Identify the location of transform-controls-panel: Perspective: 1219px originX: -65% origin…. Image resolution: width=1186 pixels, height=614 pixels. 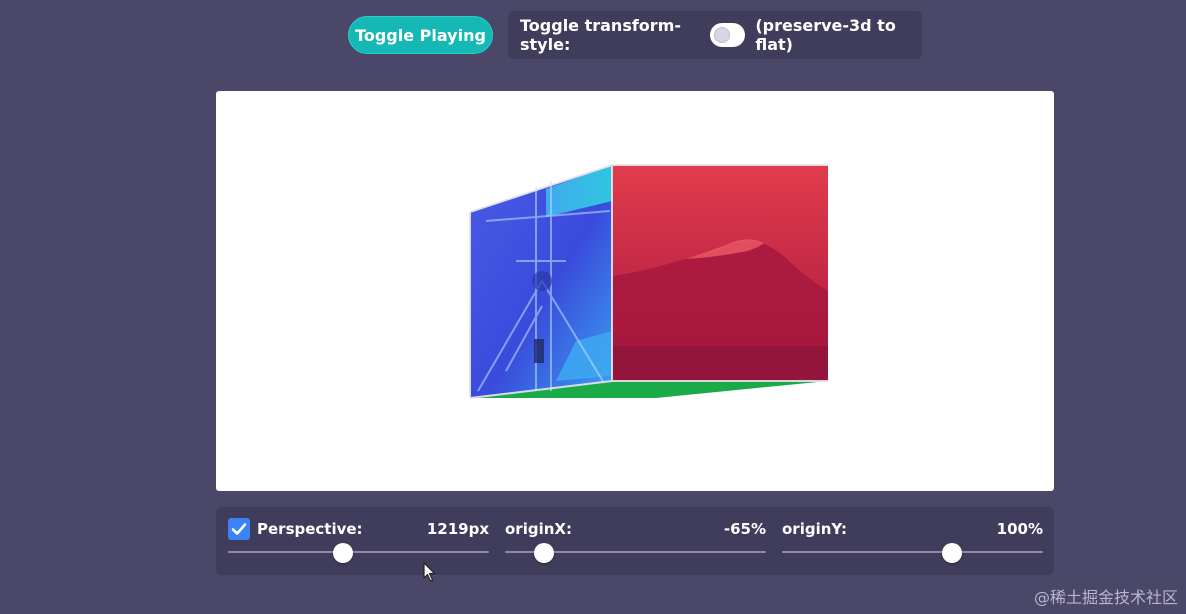
(635, 541).